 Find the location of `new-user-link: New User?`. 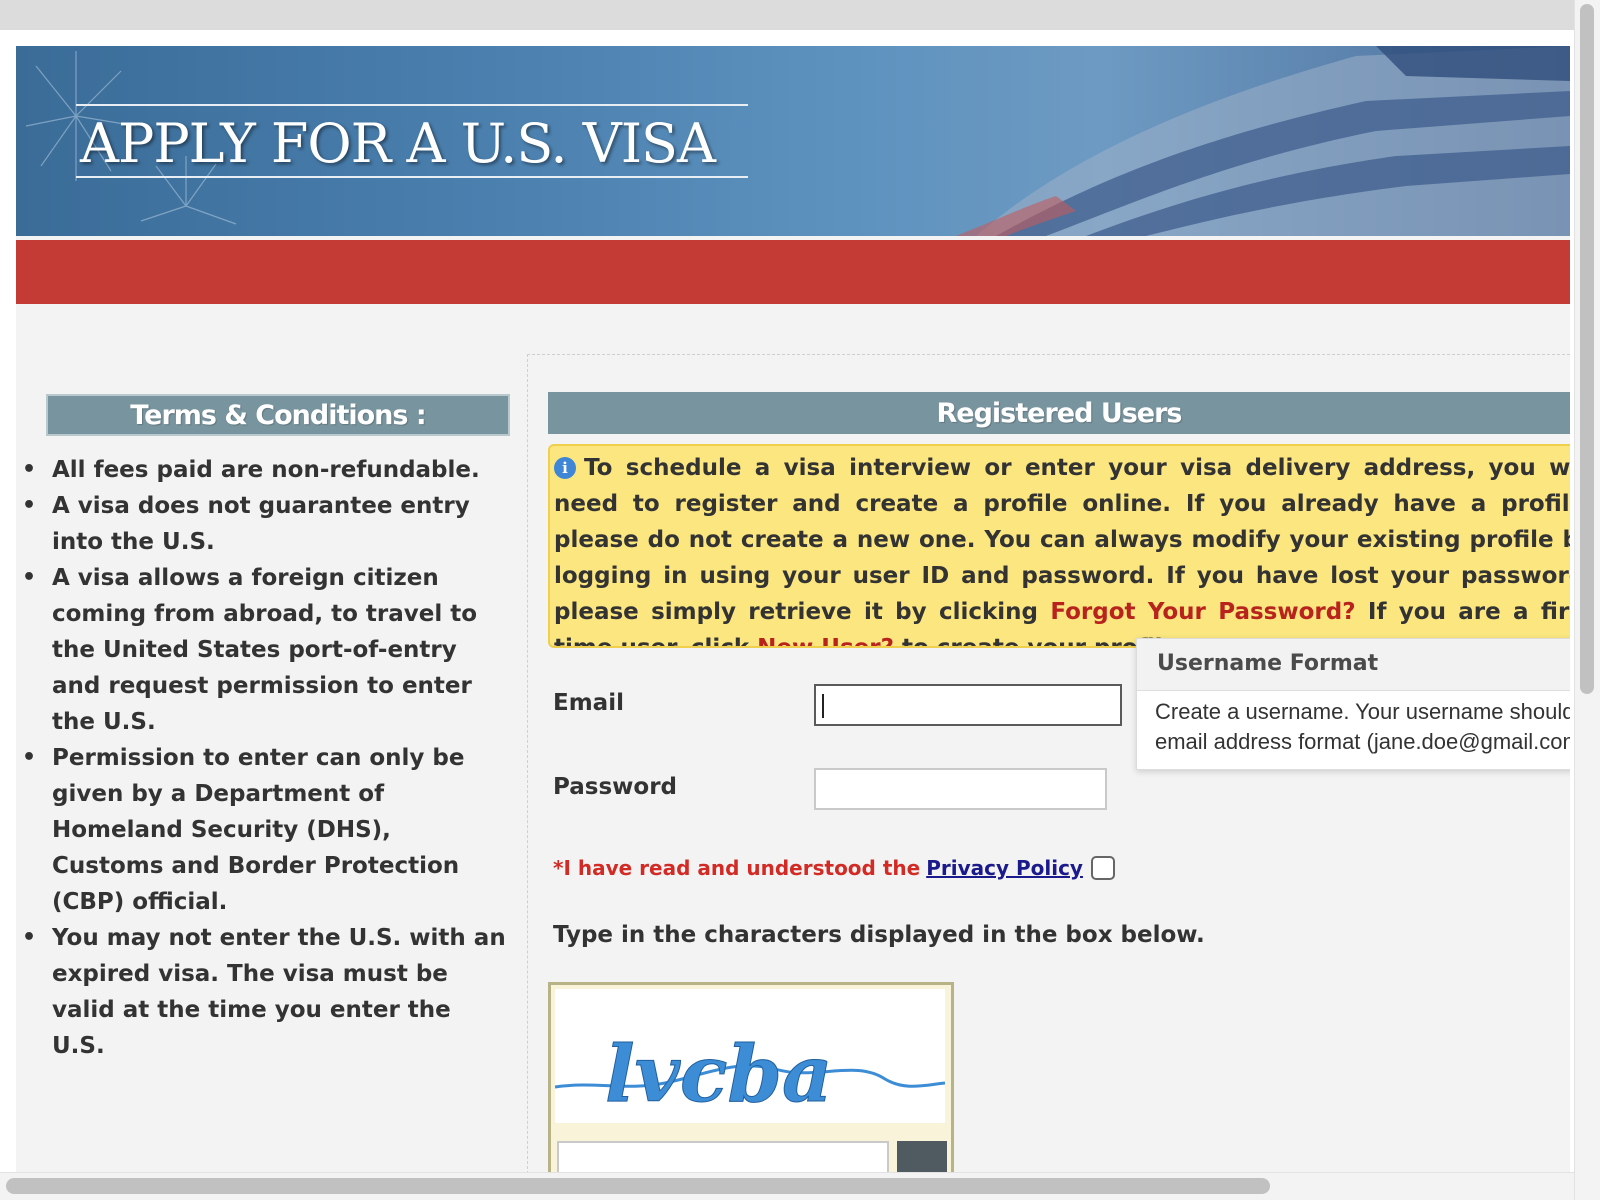

new-user-link: New User? is located at coordinates (825, 640).